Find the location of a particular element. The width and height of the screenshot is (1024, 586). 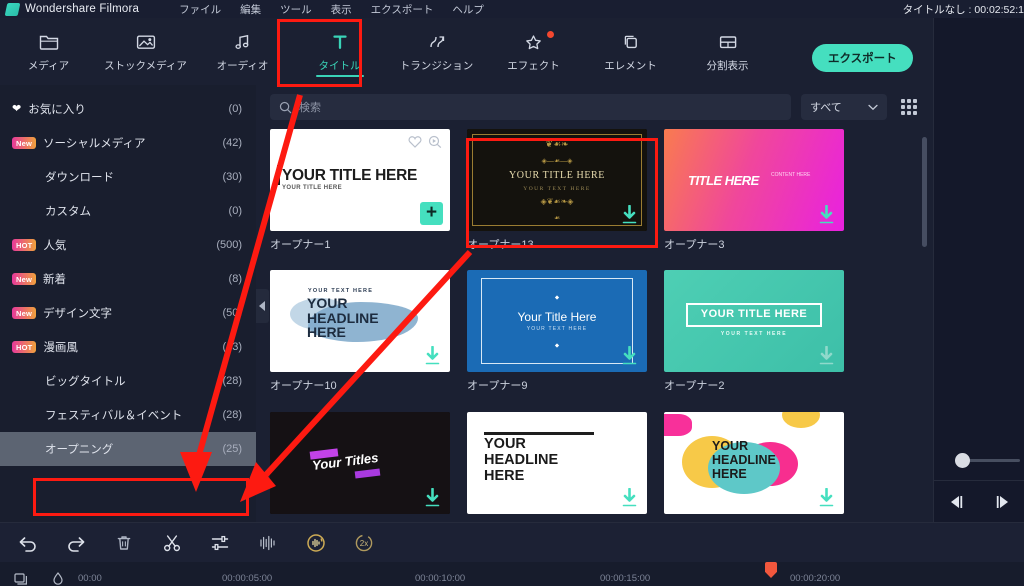

sidebar-item-new-arrivals: New 新着 (8) is located at coordinates (128, 279).